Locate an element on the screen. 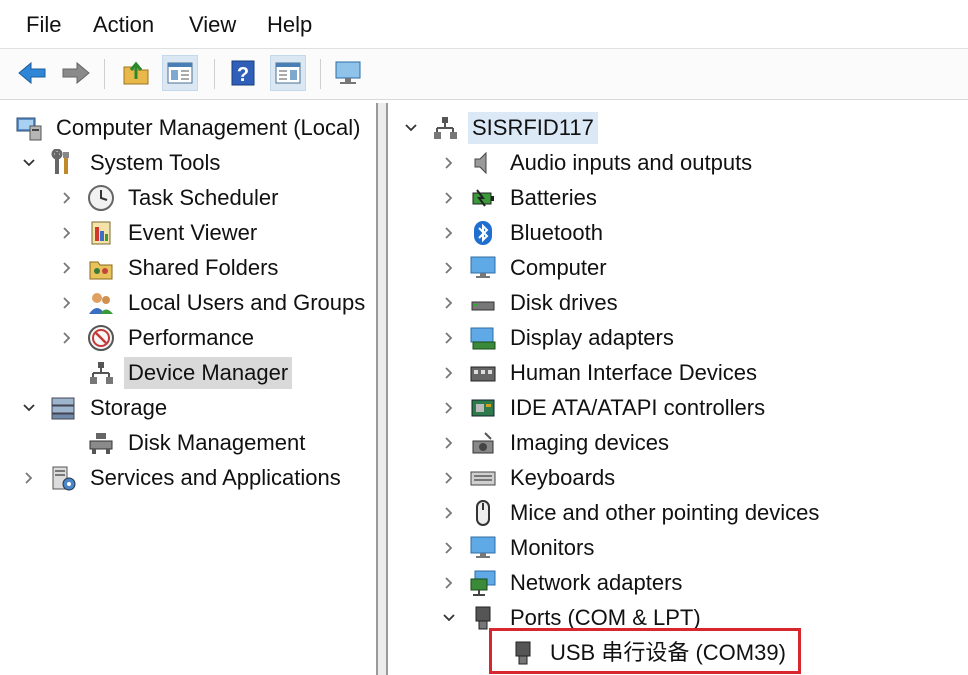  device-root: SISRFID117 is located at coordinates (500, 128).